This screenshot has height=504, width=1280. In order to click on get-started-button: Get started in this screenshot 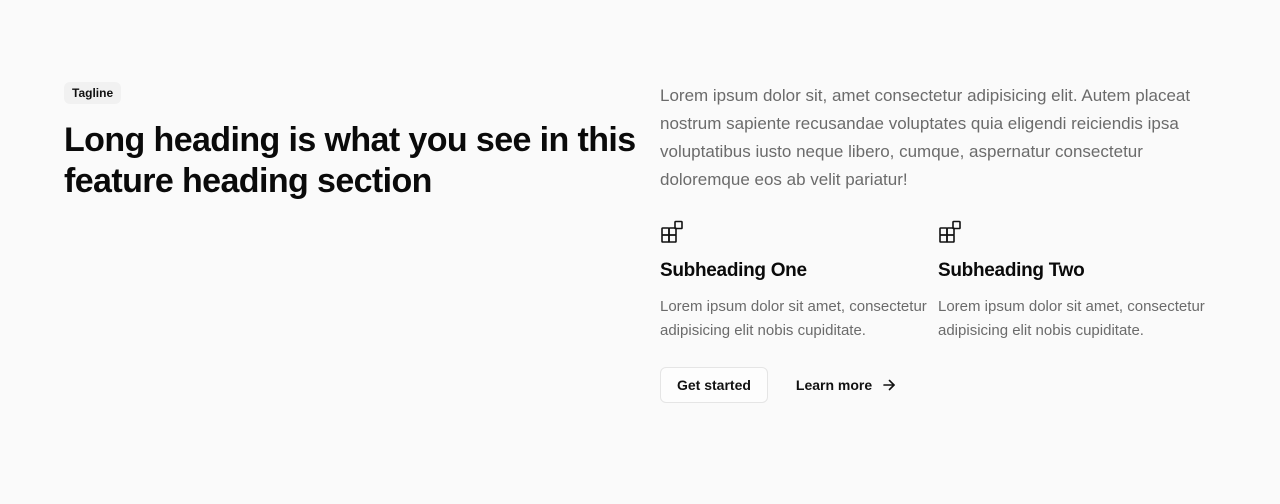, I will do `click(714, 385)`.